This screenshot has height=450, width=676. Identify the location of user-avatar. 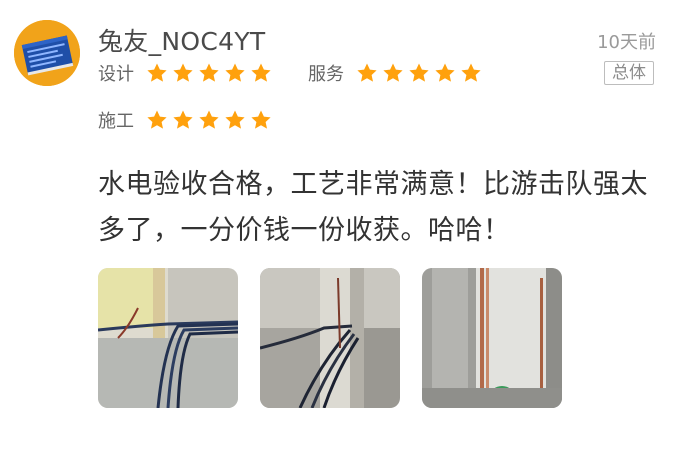
(47, 53).